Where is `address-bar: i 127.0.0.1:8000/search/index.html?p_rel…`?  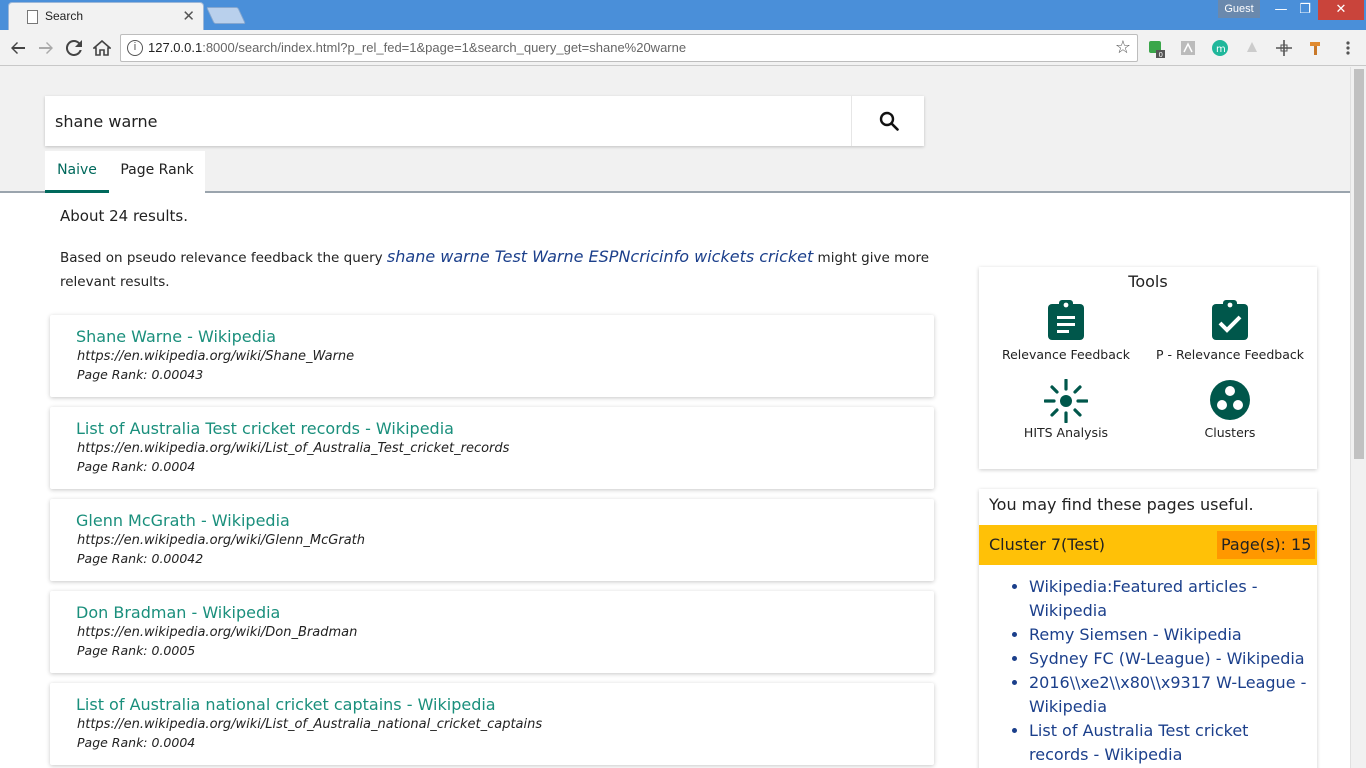
address-bar: i 127.0.0.1:8000/search/index.html?p_rel… is located at coordinates (629, 48).